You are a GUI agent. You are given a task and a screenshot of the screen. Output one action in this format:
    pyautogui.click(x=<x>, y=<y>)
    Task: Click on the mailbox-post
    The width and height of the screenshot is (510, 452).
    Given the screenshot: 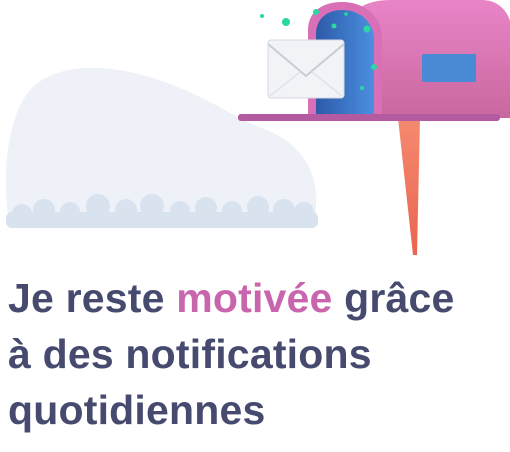 What is the action you would take?
    pyautogui.click(x=409, y=186)
    